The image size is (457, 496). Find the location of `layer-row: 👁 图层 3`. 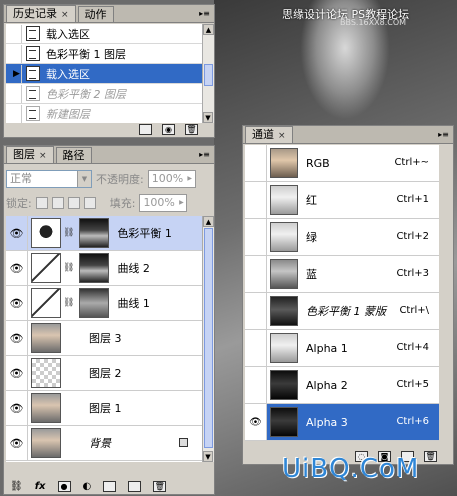

layer-row: 👁 图层 3 is located at coordinates (104, 338).